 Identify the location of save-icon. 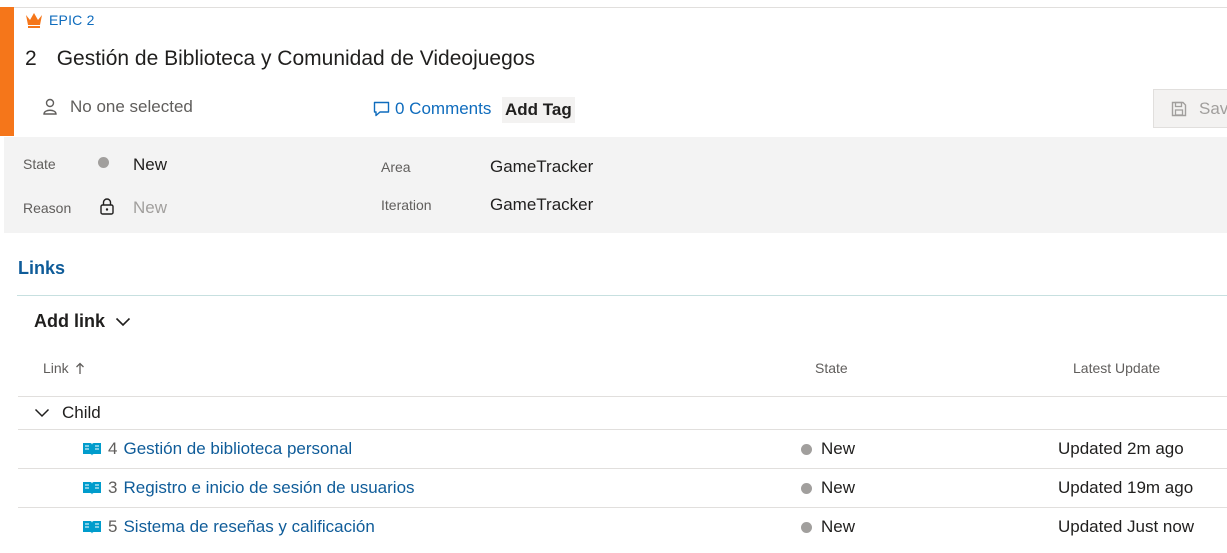
(1179, 108).